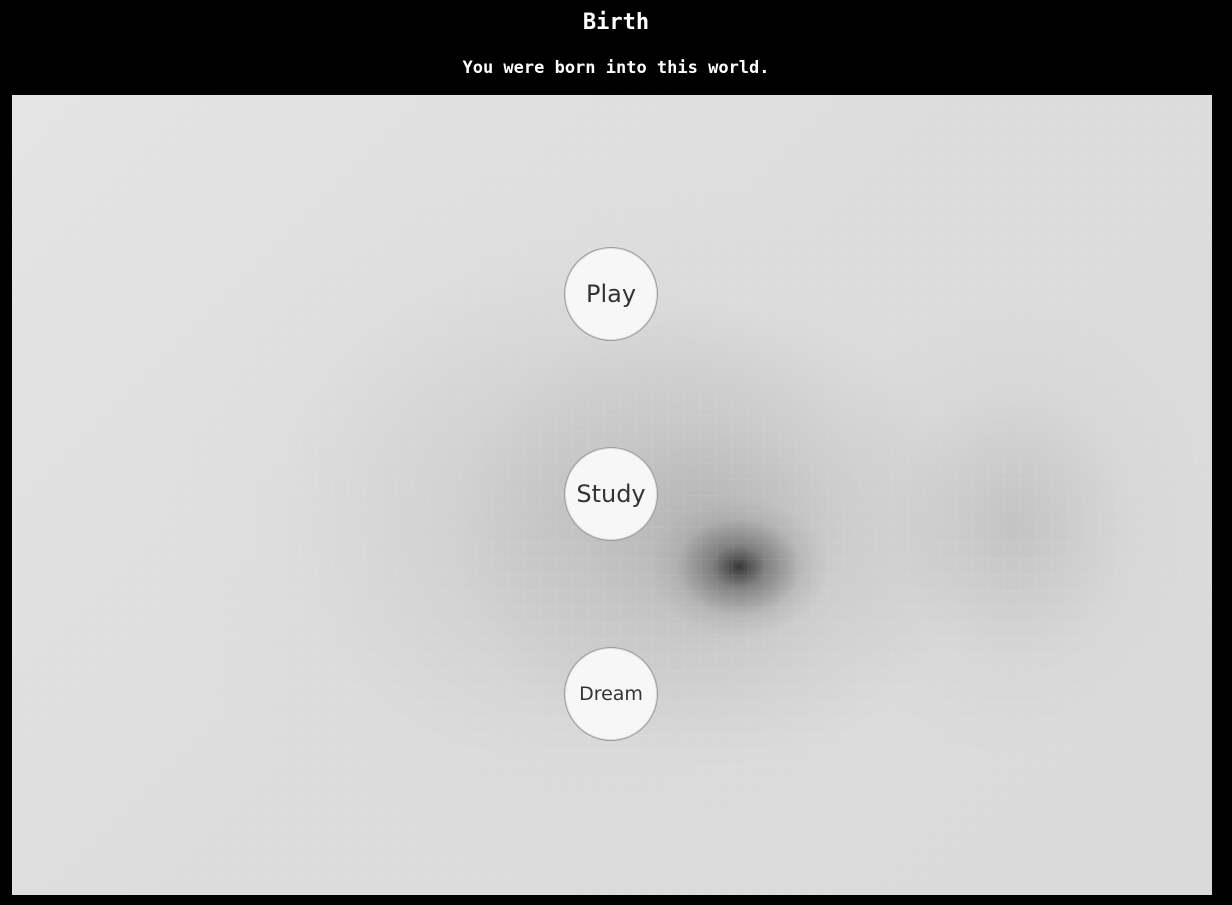 The image size is (1232, 905). What do you see at coordinates (616, 22) in the screenshot?
I see `scene-title: Birth` at bounding box center [616, 22].